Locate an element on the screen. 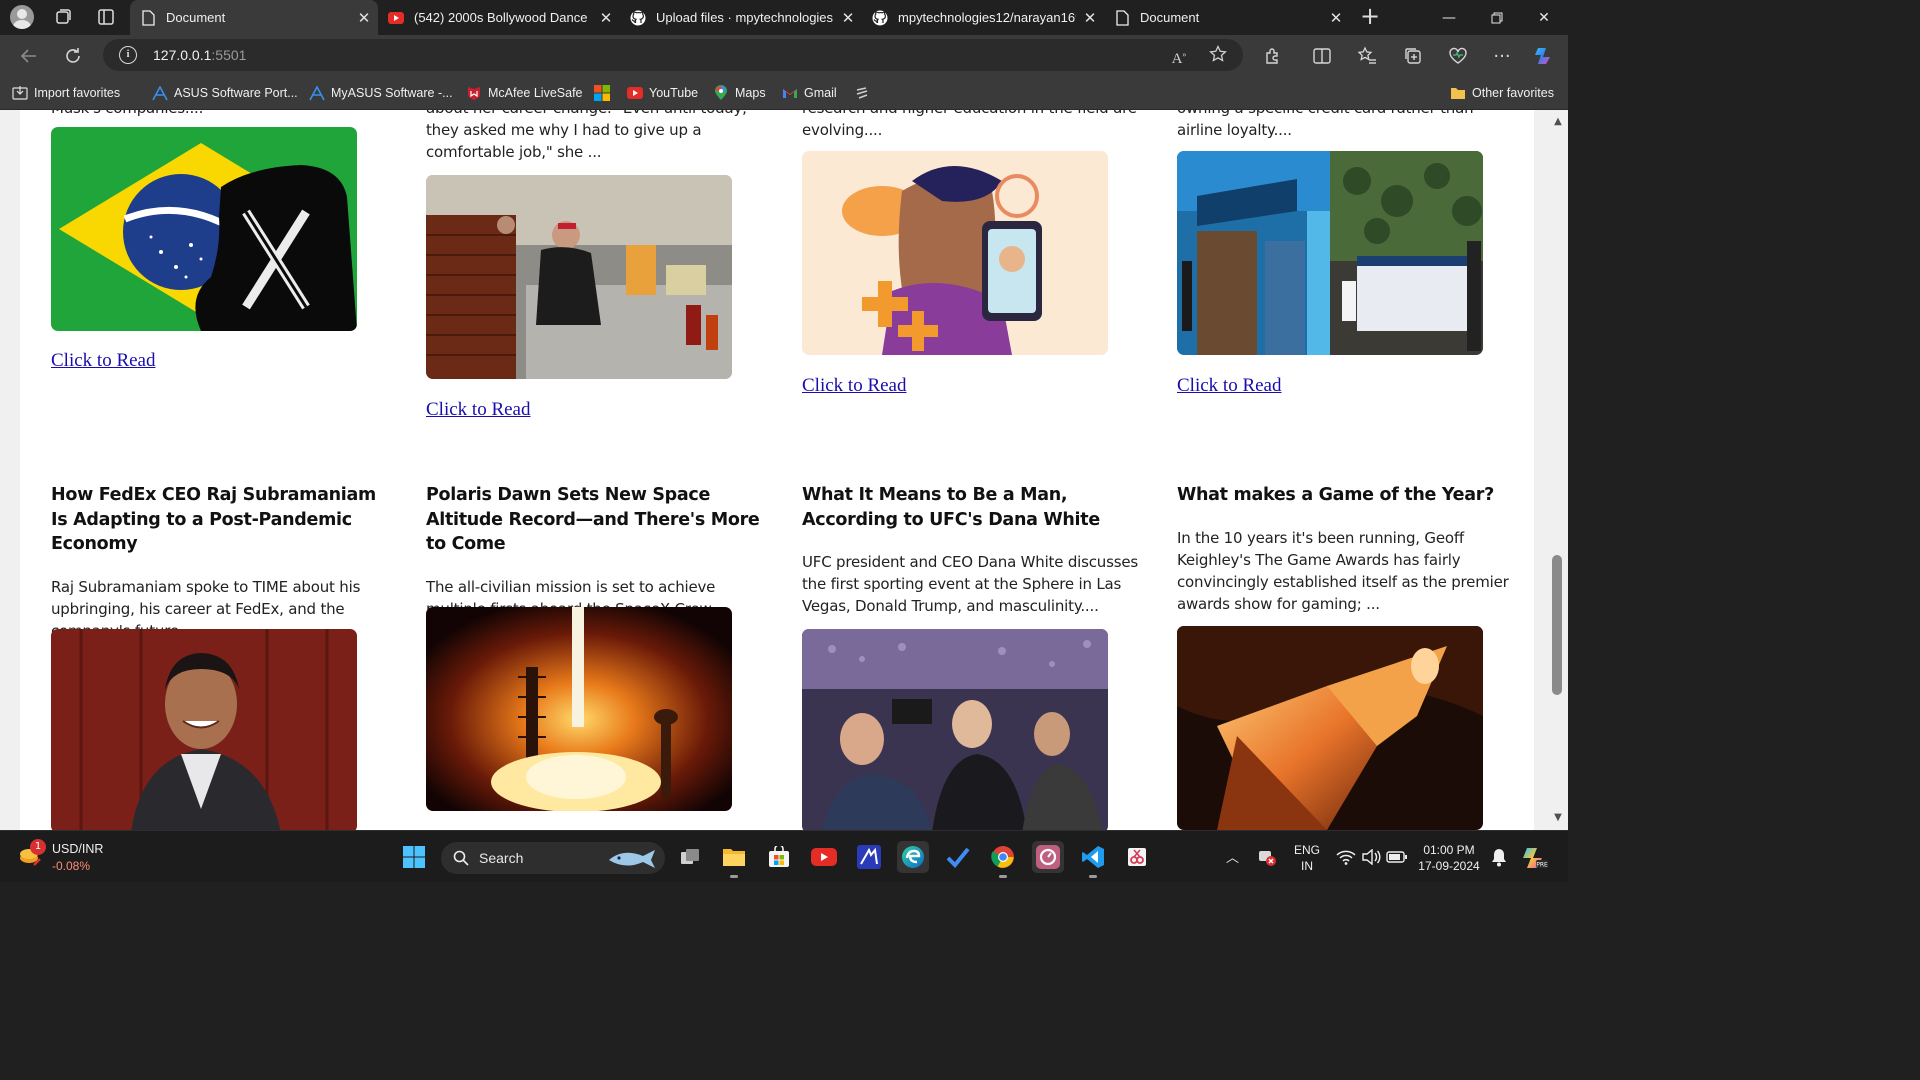 Image resolution: width=1920 pixels, height=1080 pixels. restore-icon is located at coordinates (1497, 17).